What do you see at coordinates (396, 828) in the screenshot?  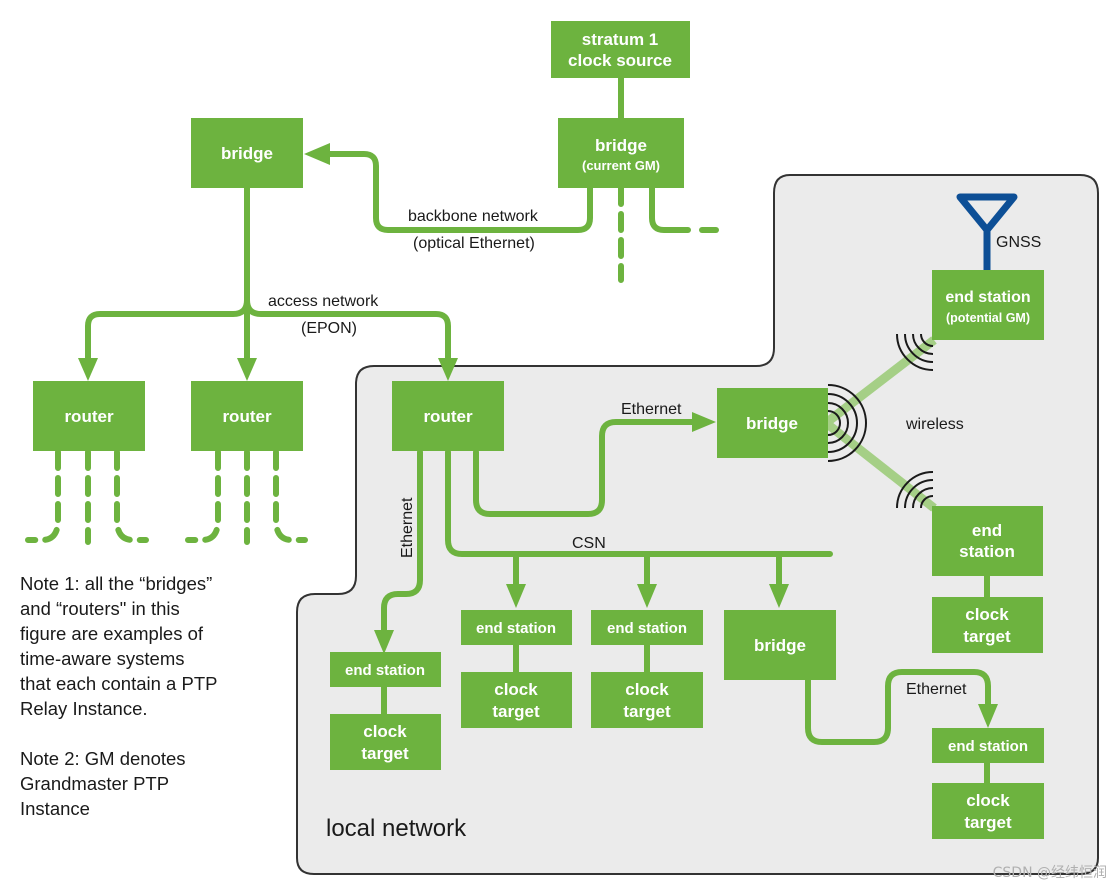 I see `local-network-label: local network` at bounding box center [396, 828].